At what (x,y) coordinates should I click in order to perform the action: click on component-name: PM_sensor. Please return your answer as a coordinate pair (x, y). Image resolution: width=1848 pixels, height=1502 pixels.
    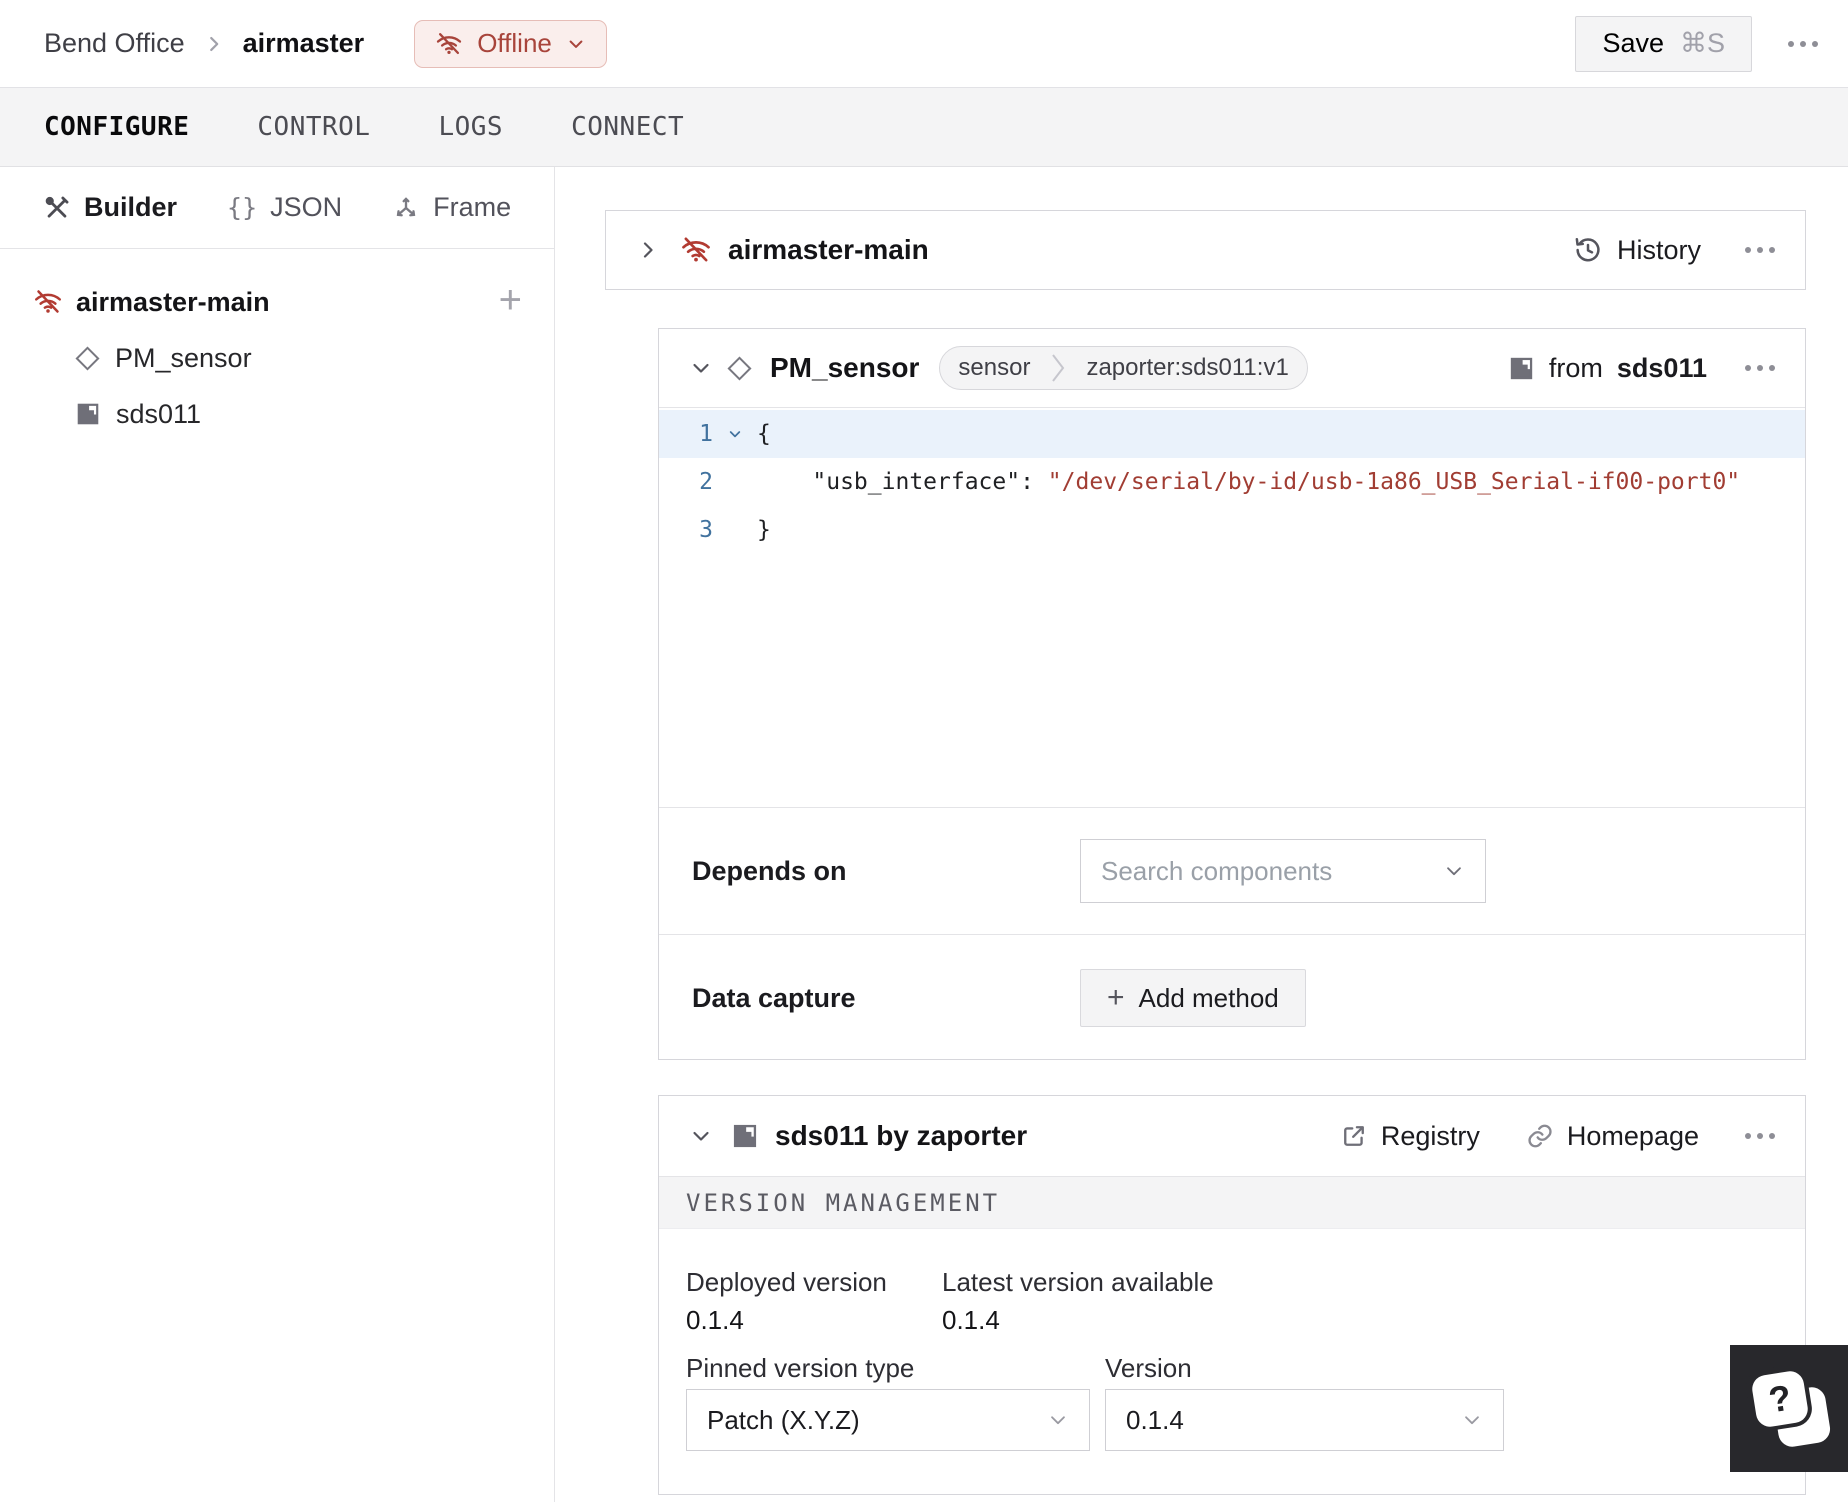
    Looking at the image, I should click on (845, 367).